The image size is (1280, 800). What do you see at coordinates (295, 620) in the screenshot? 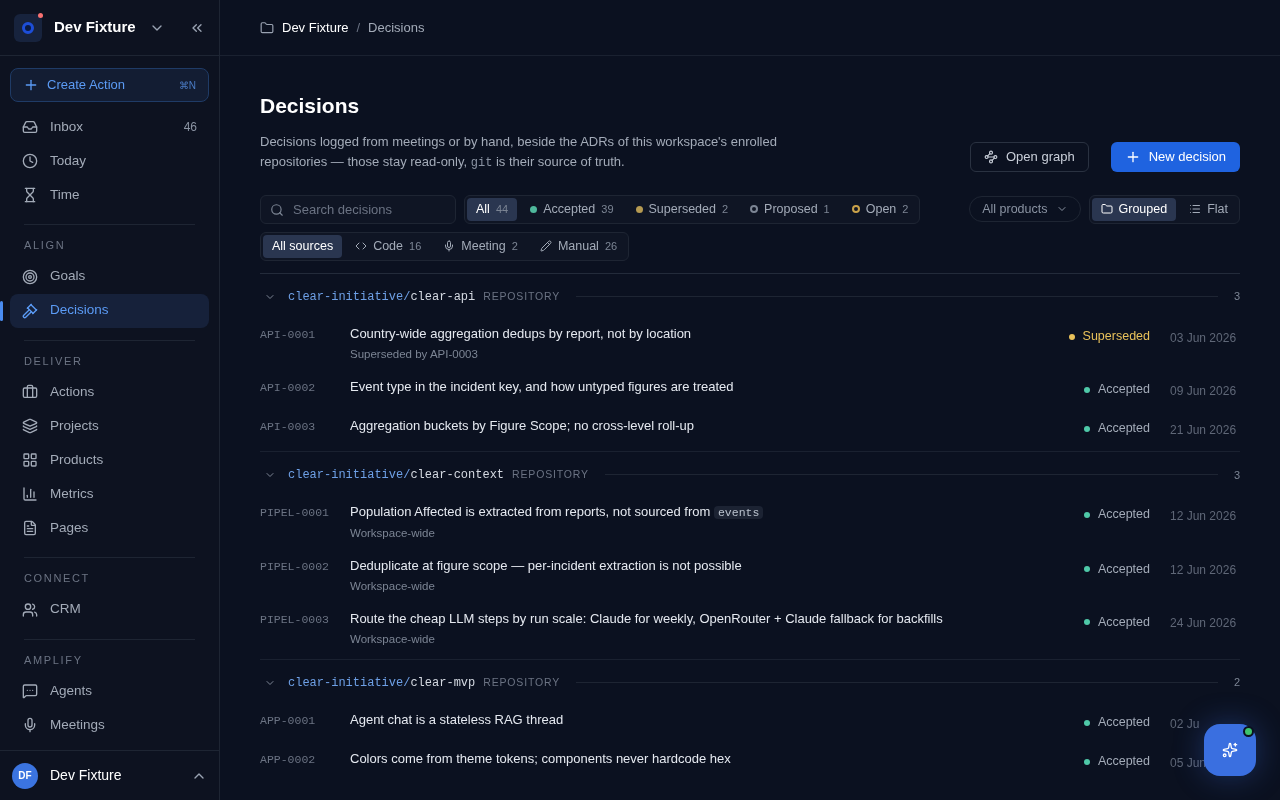
I see `decision-id: PIPEL-0003` at bounding box center [295, 620].